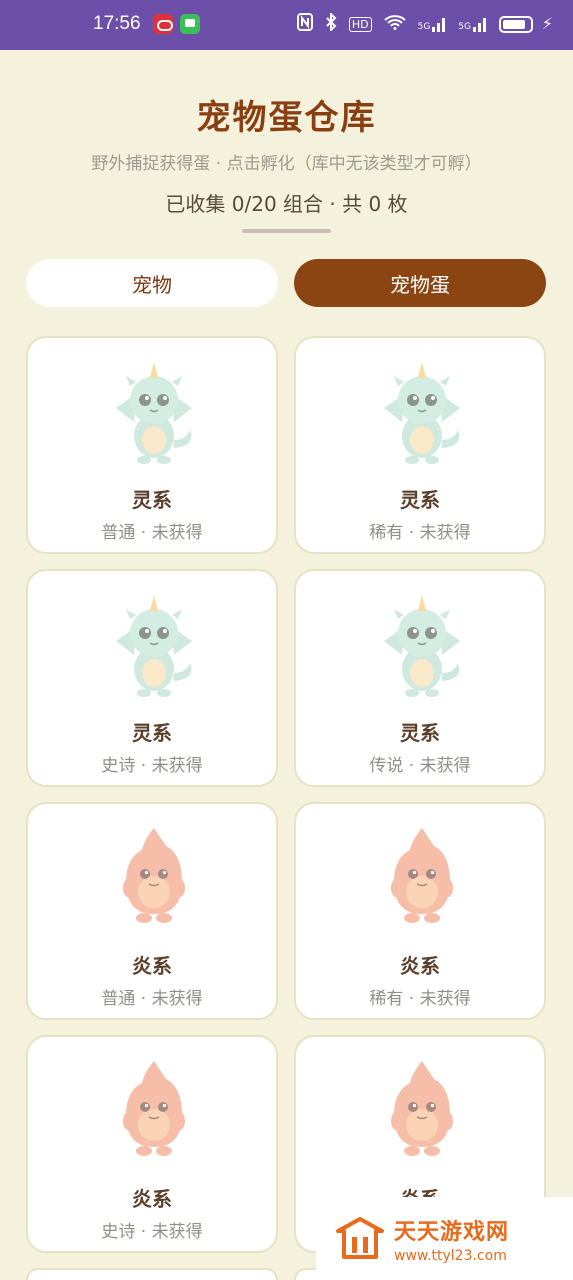 The image size is (573, 1280). What do you see at coordinates (450, 1255) in the screenshot?
I see `watermark-url: www.ttyl23.com` at bounding box center [450, 1255].